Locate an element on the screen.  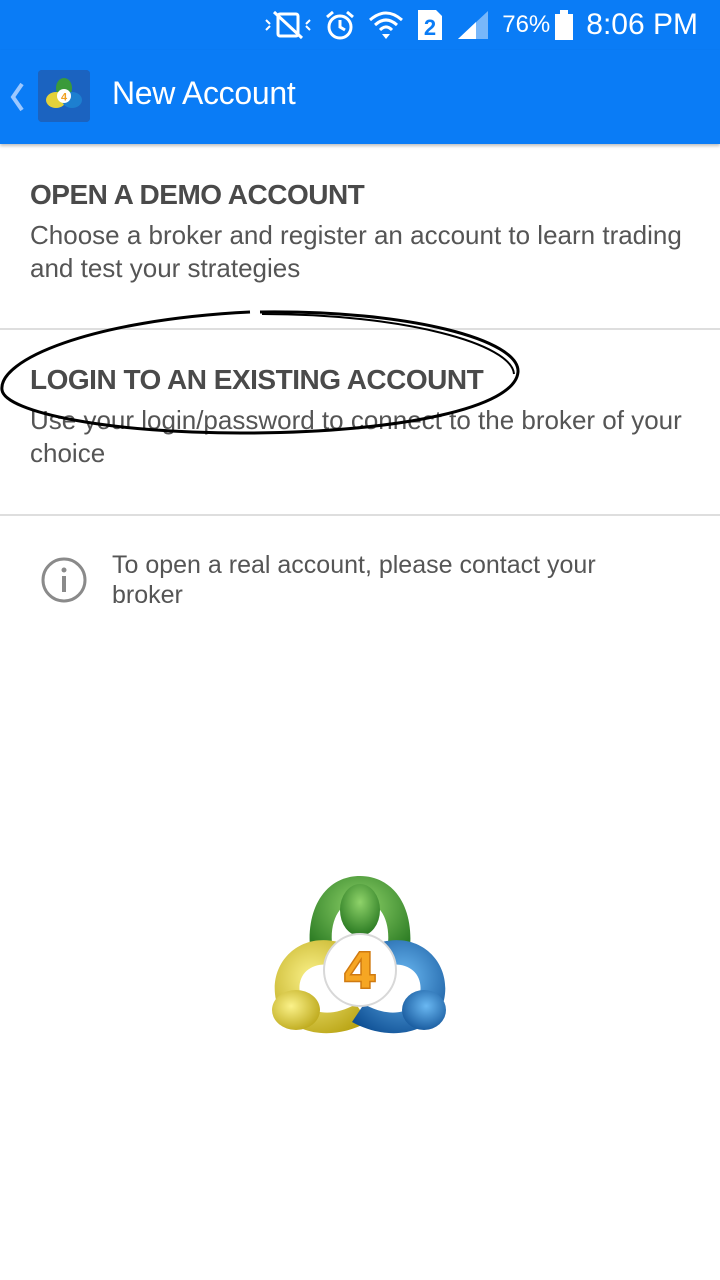
svg-text: 2 is located at coordinates (430, 27).